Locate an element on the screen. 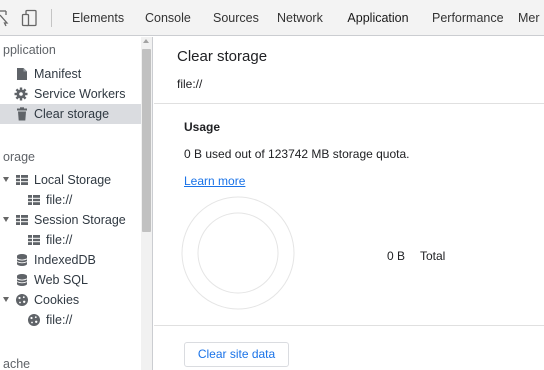 The height and width of the screenshot is (370, 544). sidebar-section-cache: ache is located at coordinates (17, 363).